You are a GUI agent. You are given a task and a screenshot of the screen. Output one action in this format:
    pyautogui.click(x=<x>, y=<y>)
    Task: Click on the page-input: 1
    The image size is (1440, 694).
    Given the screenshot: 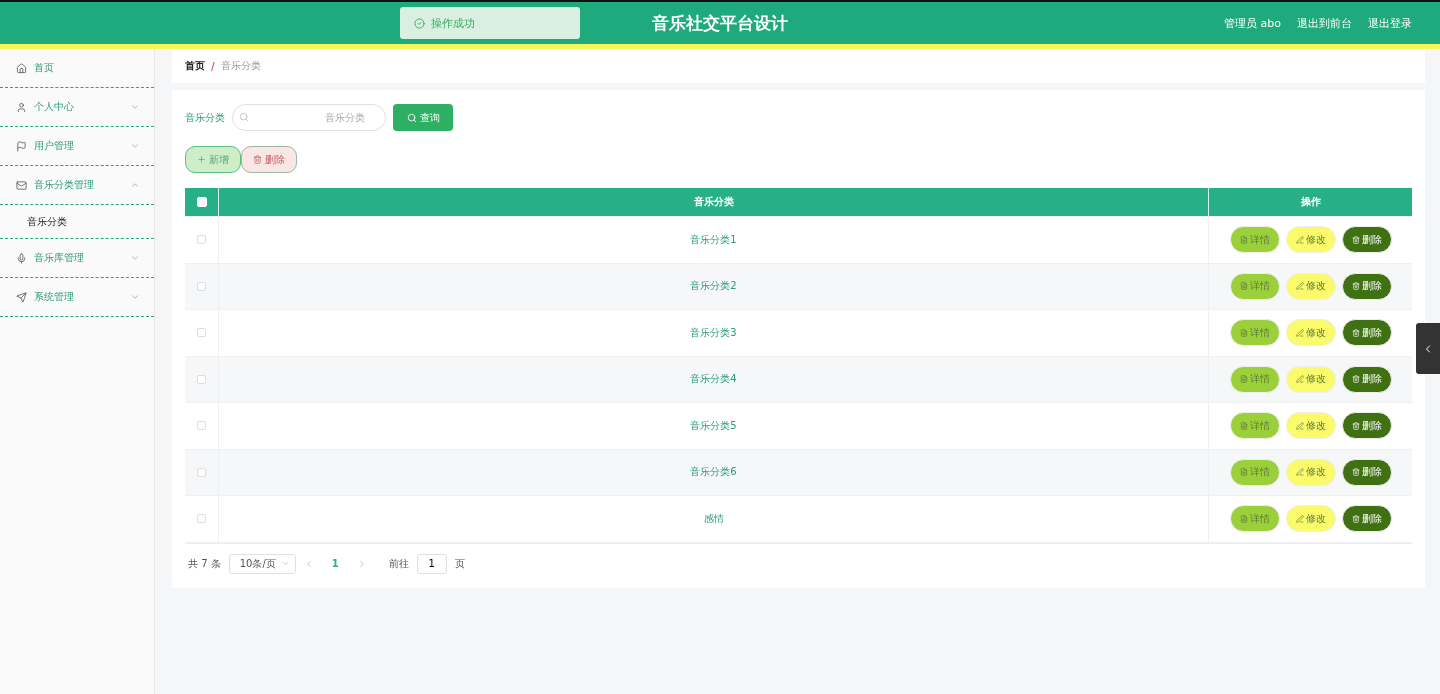 What is the action you would take?
    pyautogui.click(x=431, y=563)
    